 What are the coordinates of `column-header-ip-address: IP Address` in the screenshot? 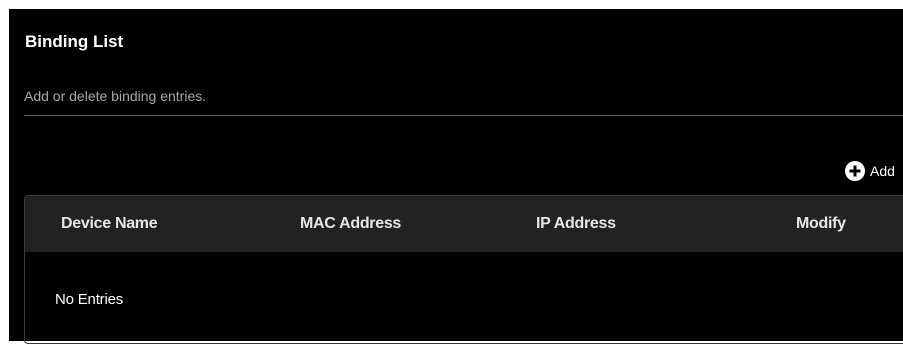 It's located at (576, 223).